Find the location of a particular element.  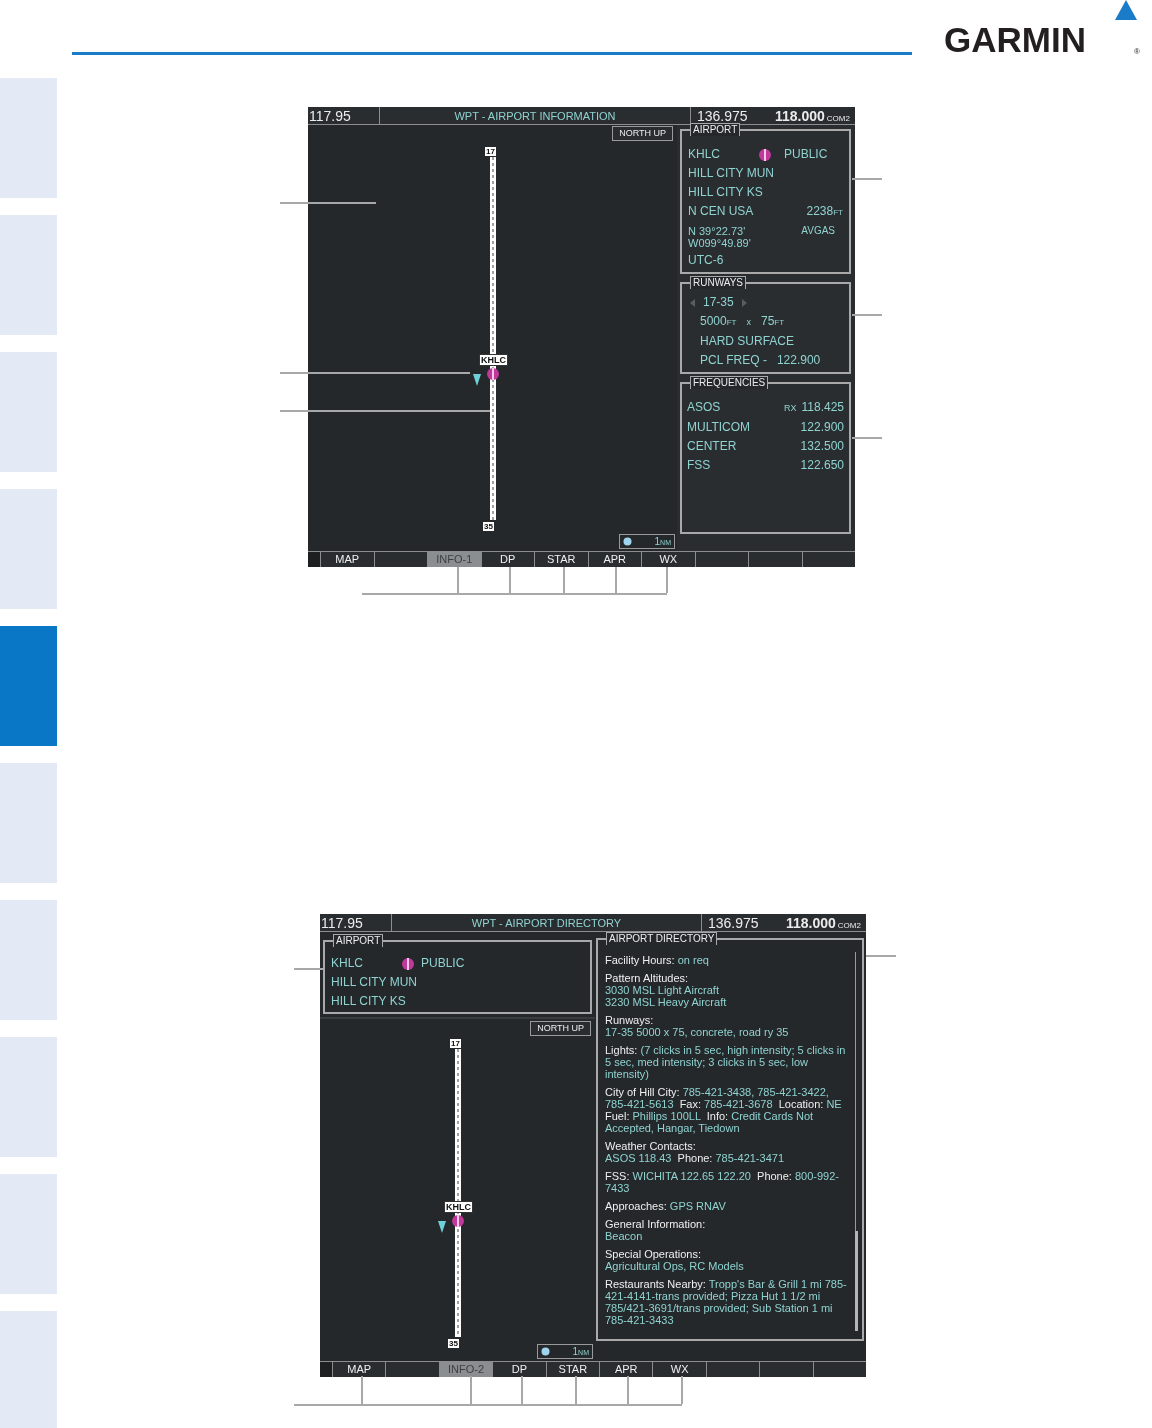

frequency-name: CENTER is located at coordinates (712, 446).